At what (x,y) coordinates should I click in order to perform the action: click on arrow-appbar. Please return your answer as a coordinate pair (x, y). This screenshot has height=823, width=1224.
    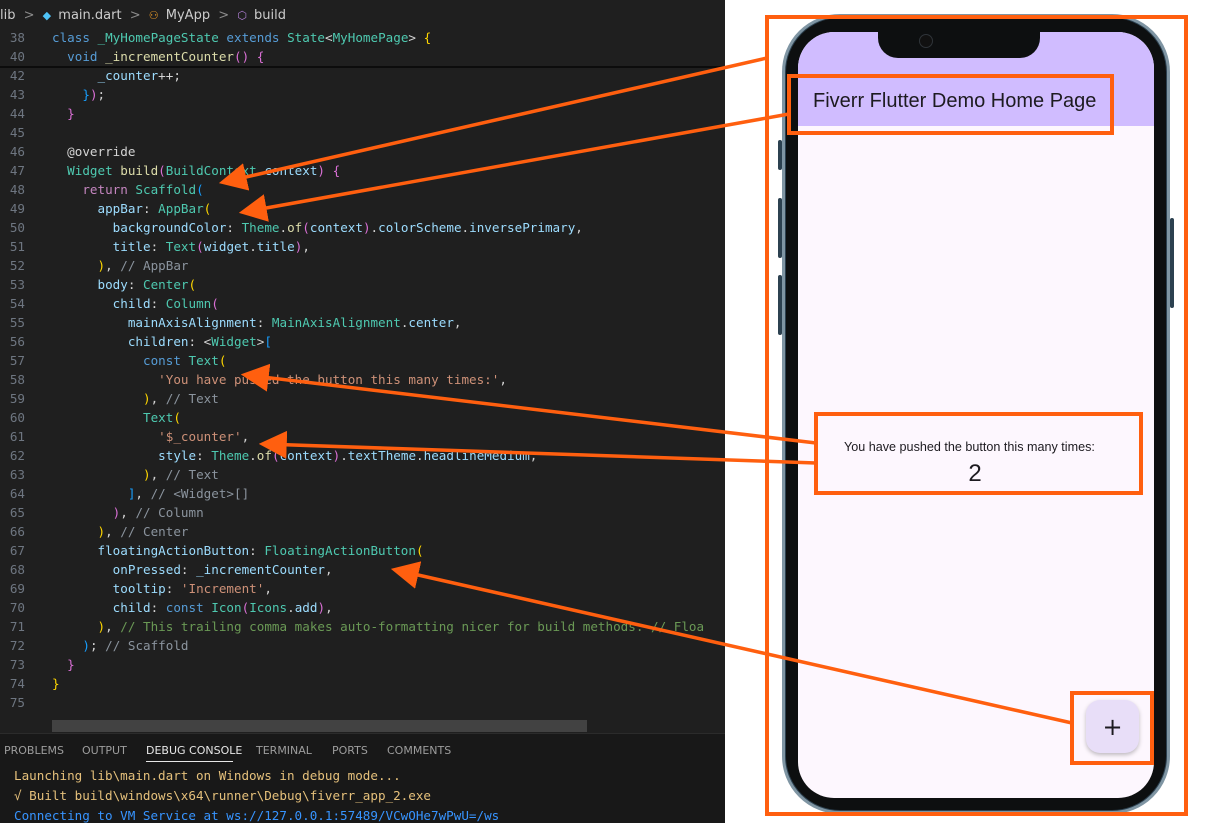
    Looking at the image, I should click on (514, 167).